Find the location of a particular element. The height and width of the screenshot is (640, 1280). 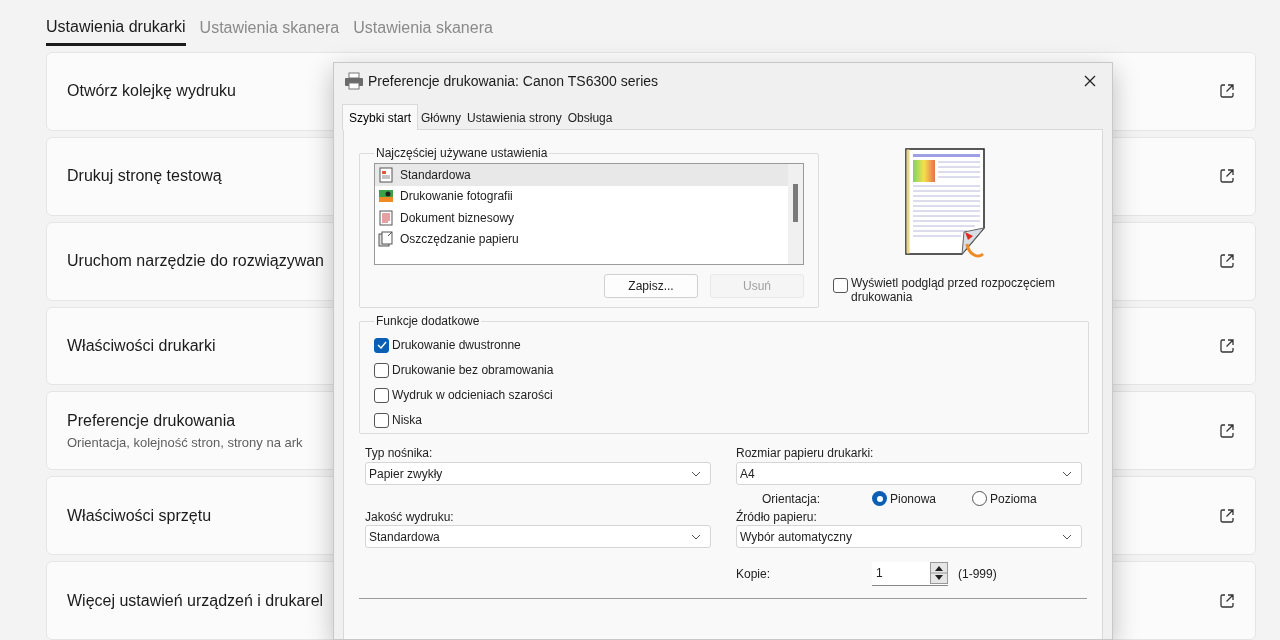

field-label: Kopie: is located at coordinates (754, 574).